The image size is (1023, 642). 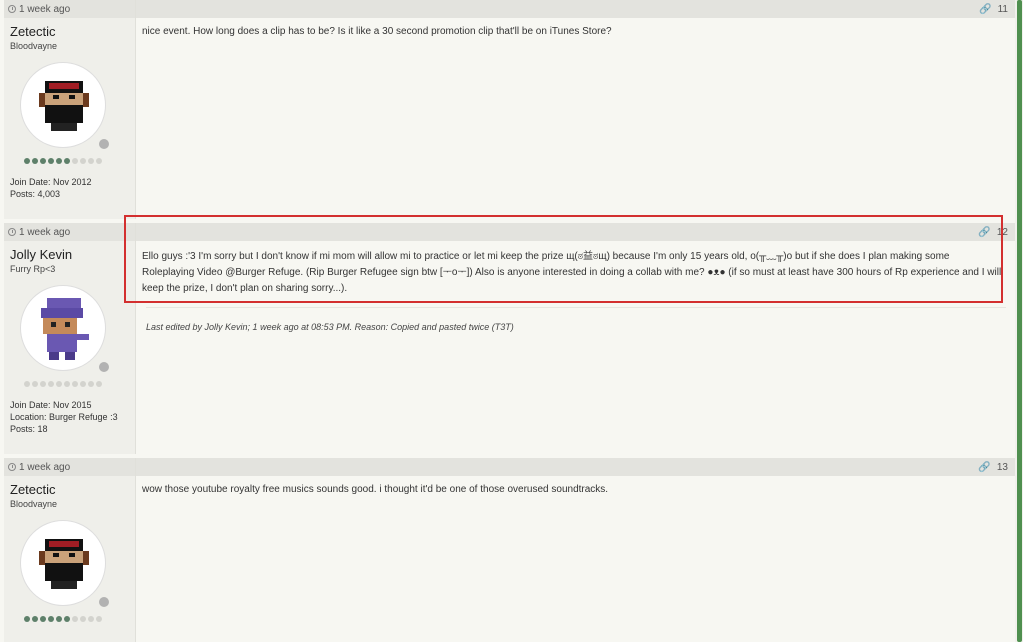 I want to click on scrollbar-track, so click(x=1019, y=321).